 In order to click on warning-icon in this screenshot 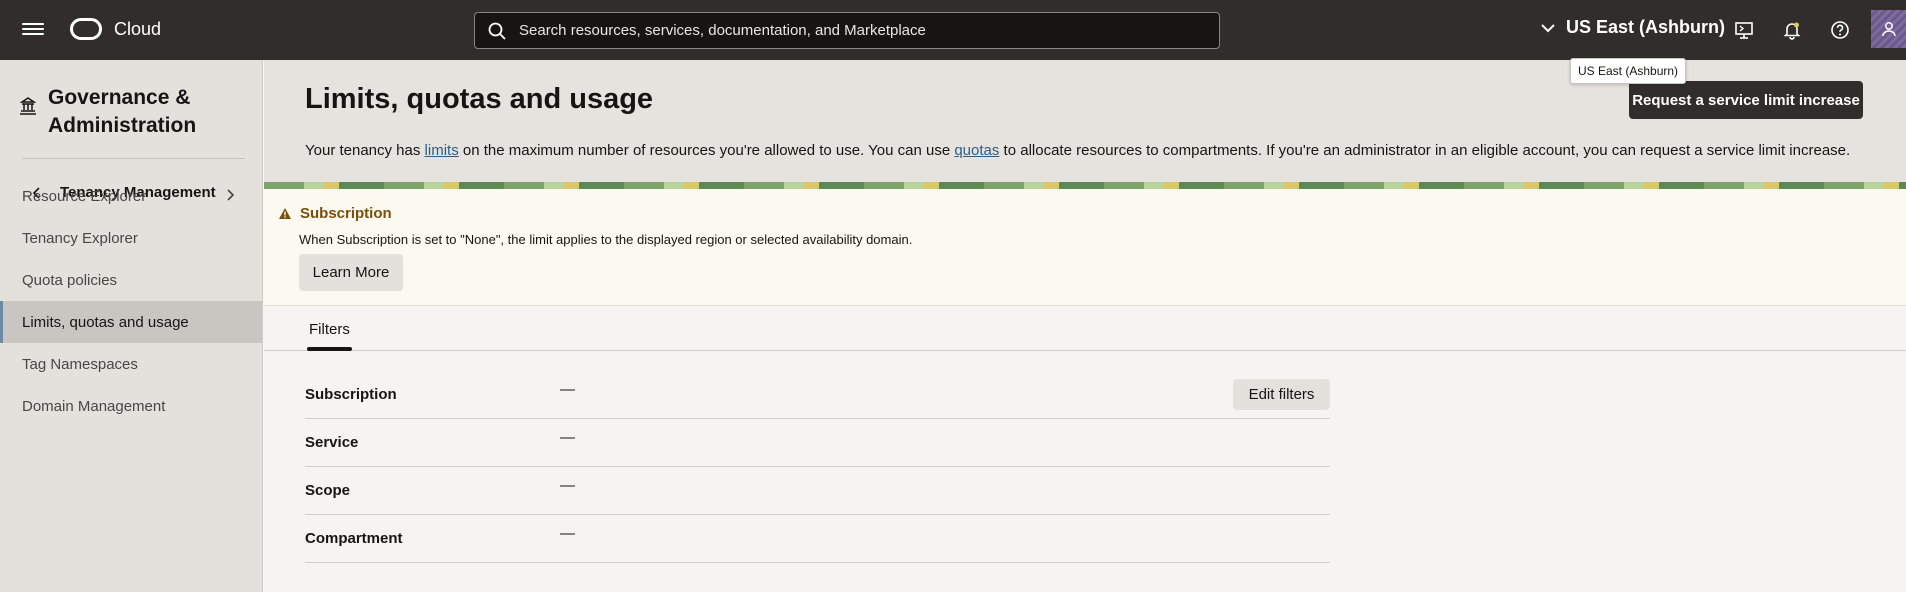, I will do `click(285, 213)`.